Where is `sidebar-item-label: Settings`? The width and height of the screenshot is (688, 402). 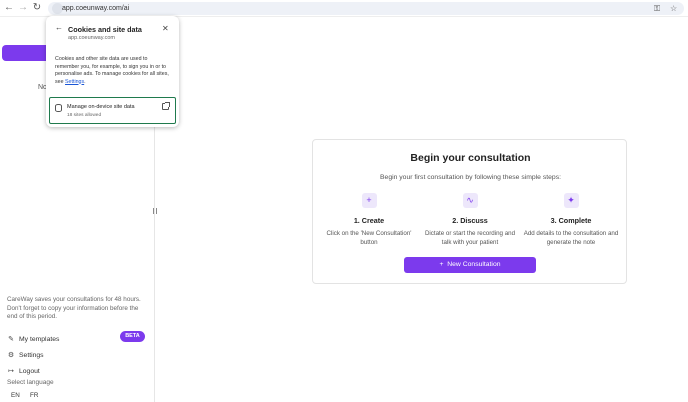 sidebar-item-label: Settings is located at coordinates (31, 355).